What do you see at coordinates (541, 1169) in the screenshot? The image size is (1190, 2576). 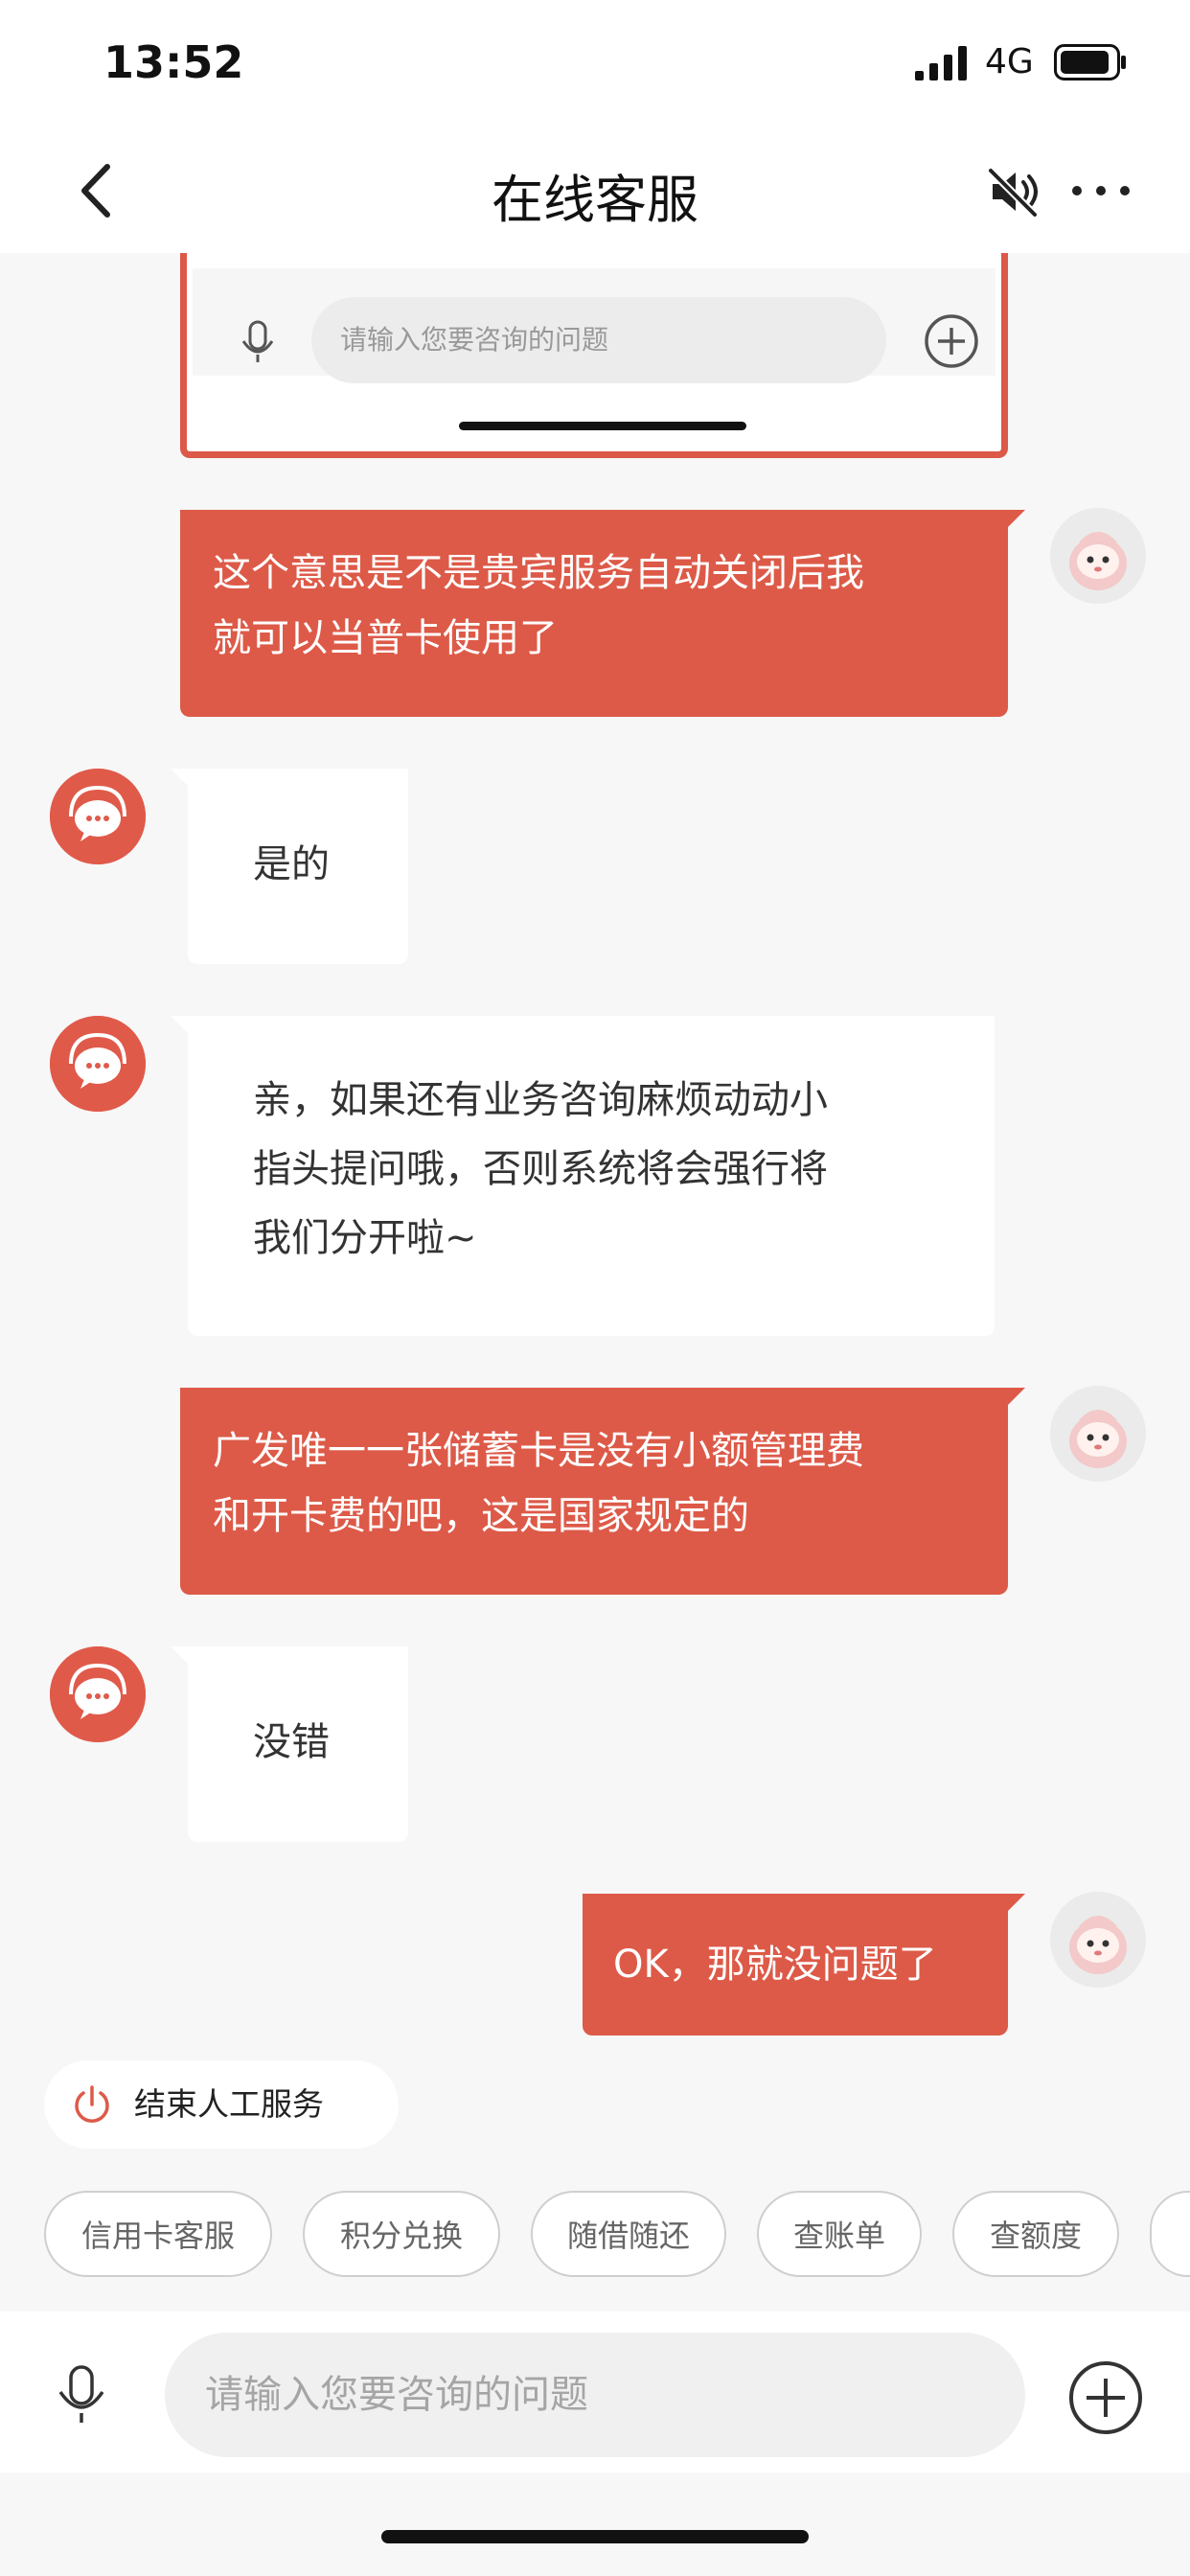 I see `message-line: 指头提问哦，否则系统将会强行将` at bounding box center [541, 1169].